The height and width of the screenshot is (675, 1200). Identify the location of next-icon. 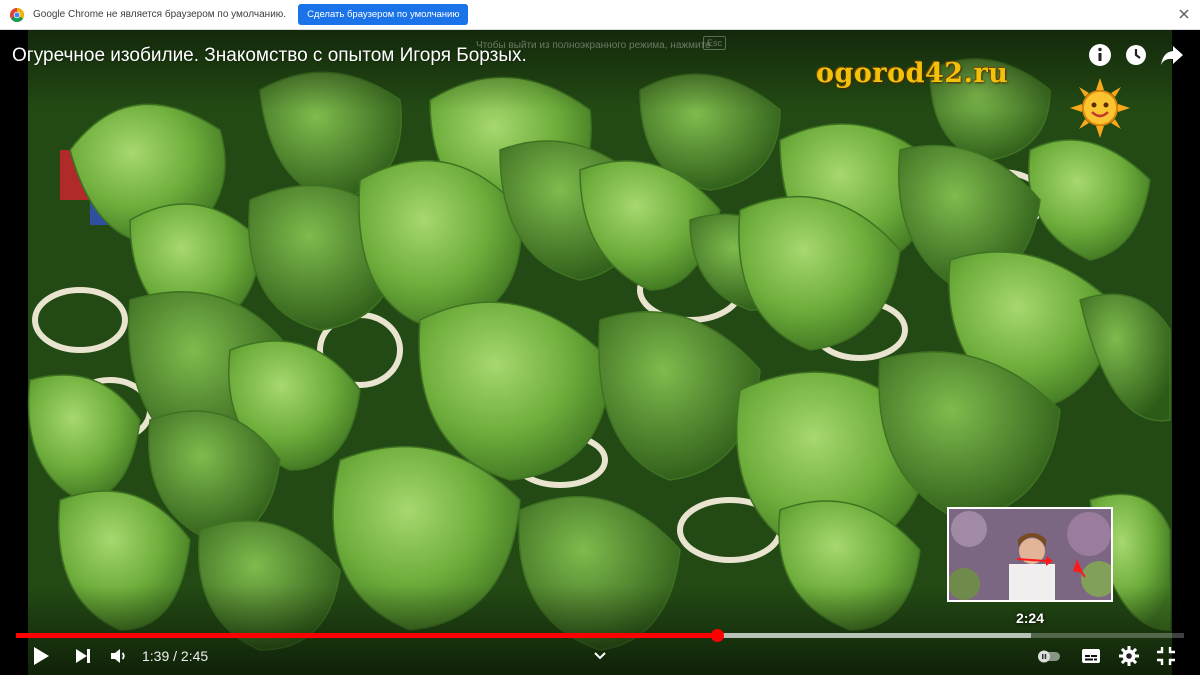
(83, 656).